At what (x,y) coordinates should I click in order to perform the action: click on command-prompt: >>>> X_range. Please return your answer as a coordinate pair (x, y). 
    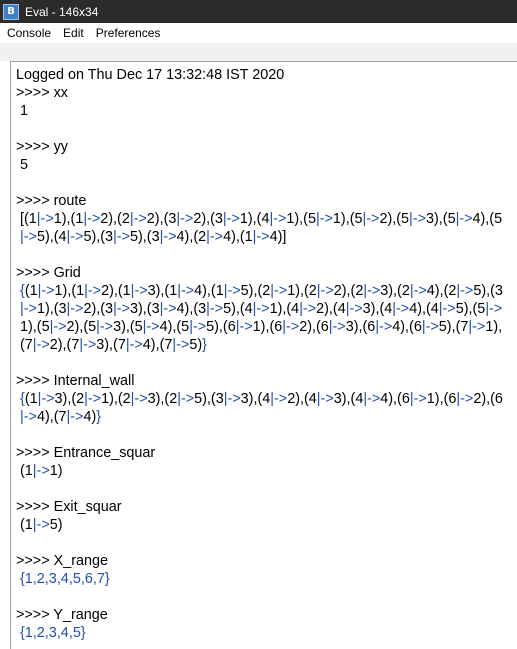
    Looking at the image, I should click on (62, 561).